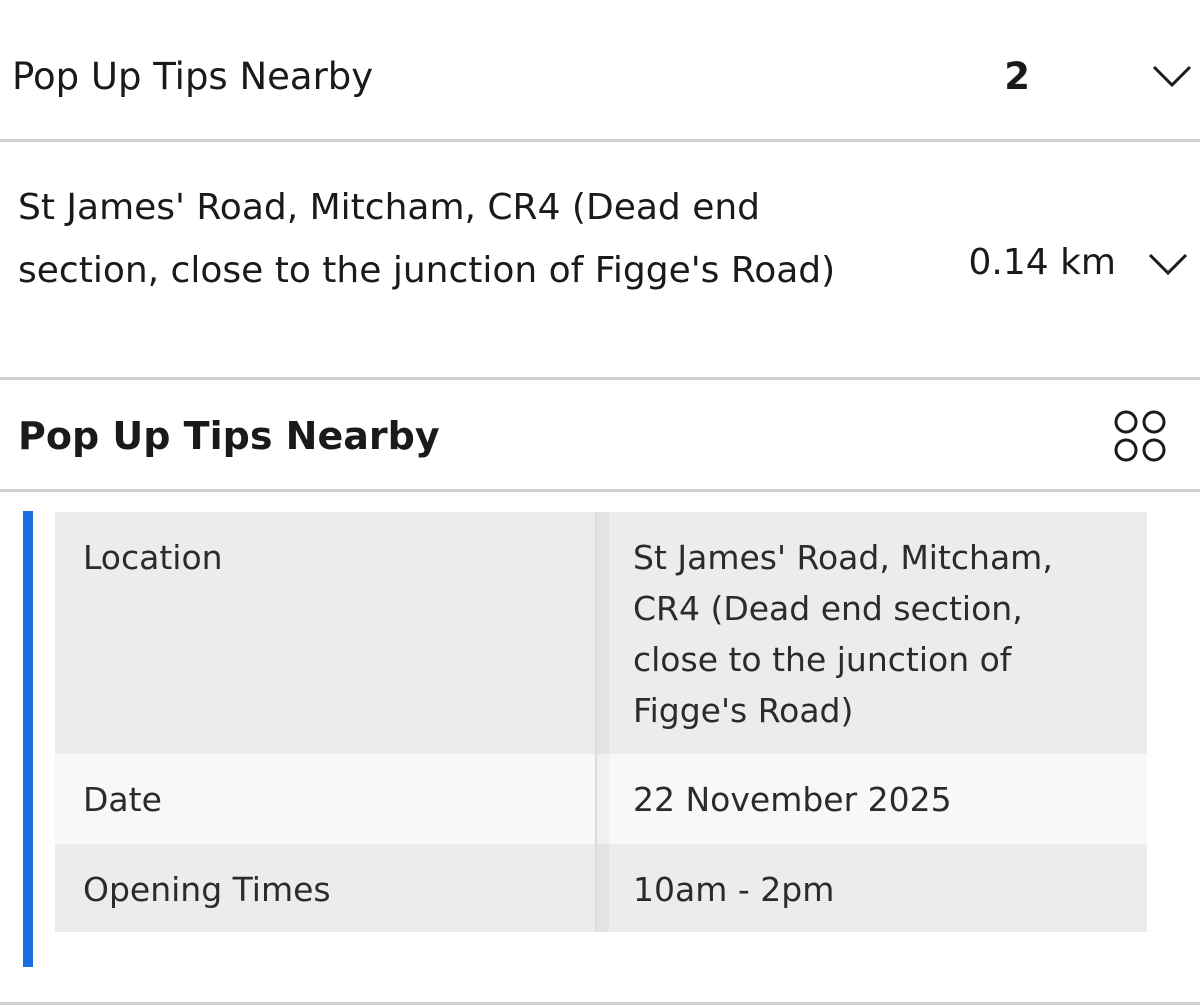  What do you see at coordinates (229, 436) in the screenshot?
I see `details-title: Pop Up Tips Nearby` at bounding box center [229, 436].